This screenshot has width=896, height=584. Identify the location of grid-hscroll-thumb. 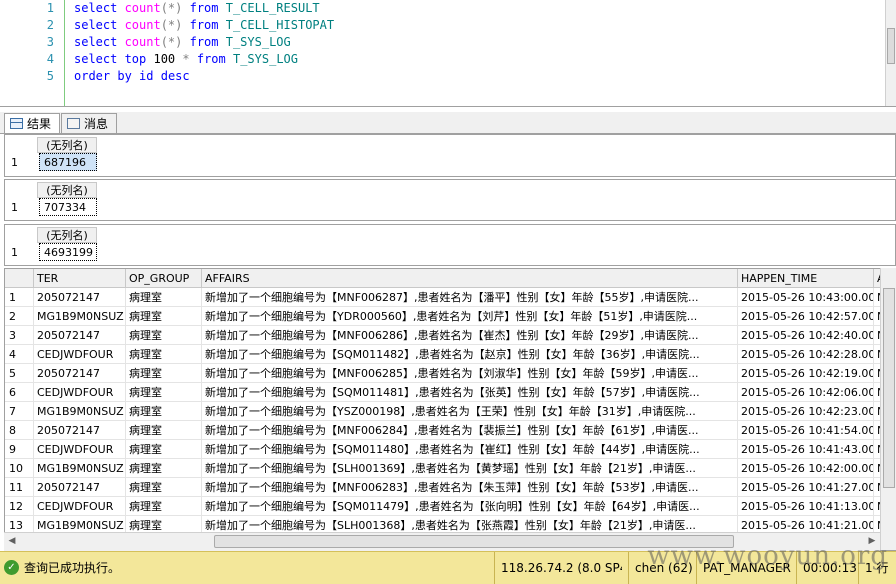
(474, 541).